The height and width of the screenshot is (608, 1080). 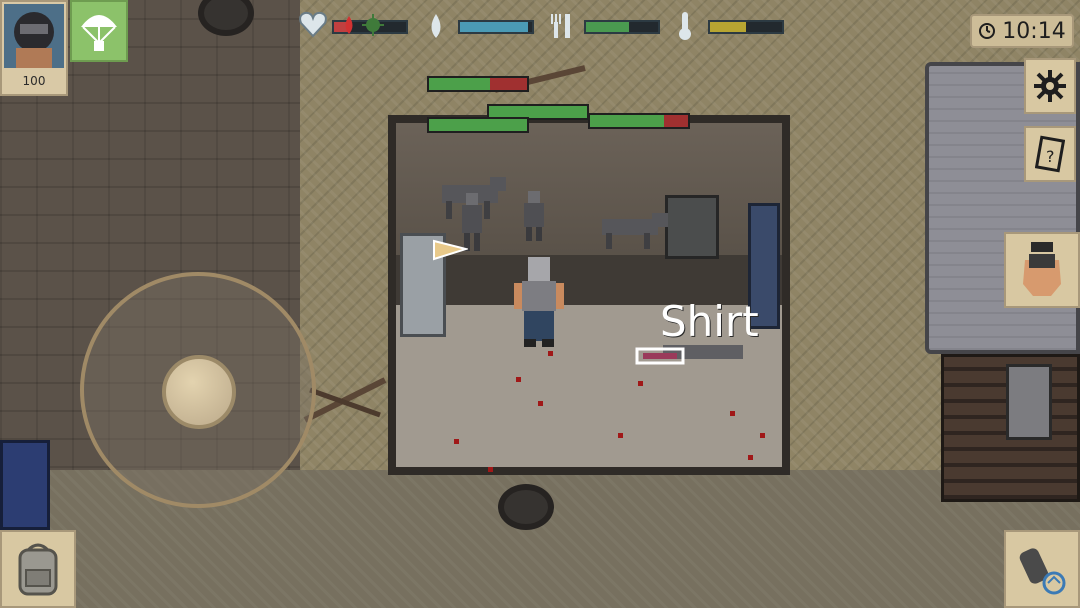 I want to click on game-clock: 10:14, so click(x=1022, y=31).